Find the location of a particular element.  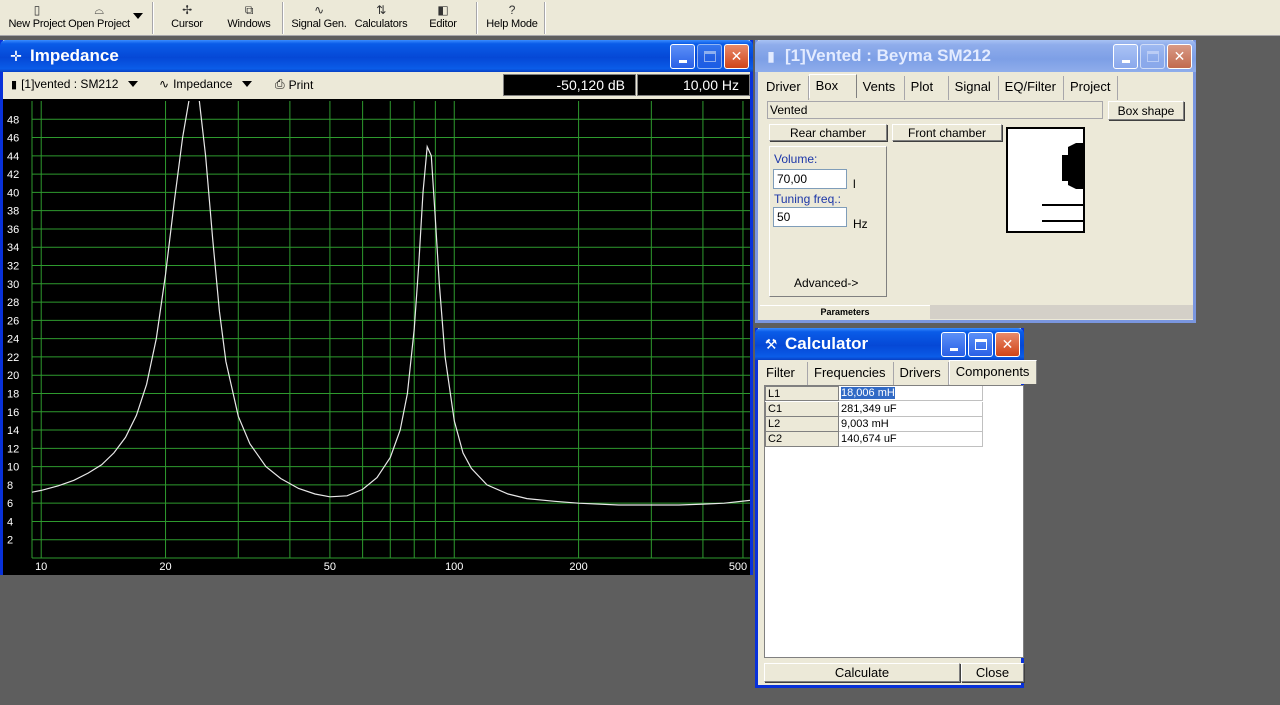

calculate-button: Calculate is located at coordinates (862, 672).